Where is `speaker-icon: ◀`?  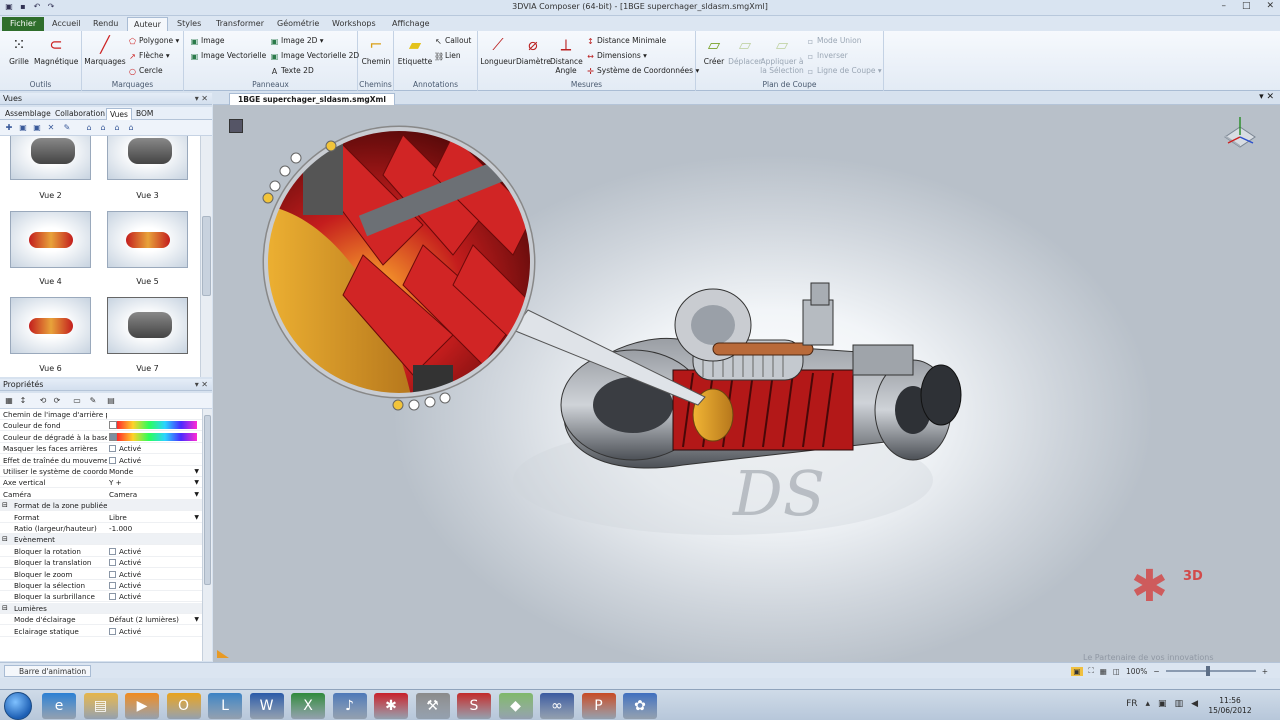
speaker-icon: ◀ is located at coordinates (1194, 704).